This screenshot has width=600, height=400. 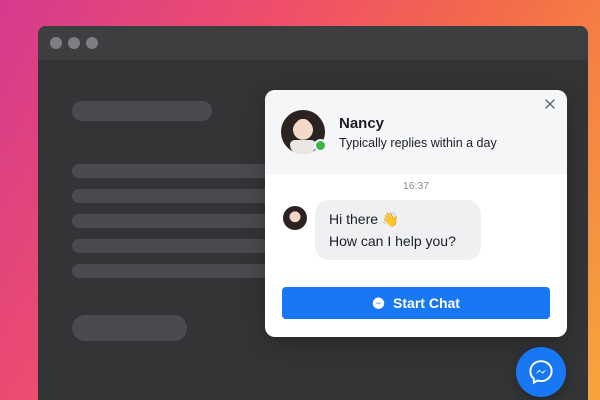 I want to click on close-icon, so click(x=550, y=105).